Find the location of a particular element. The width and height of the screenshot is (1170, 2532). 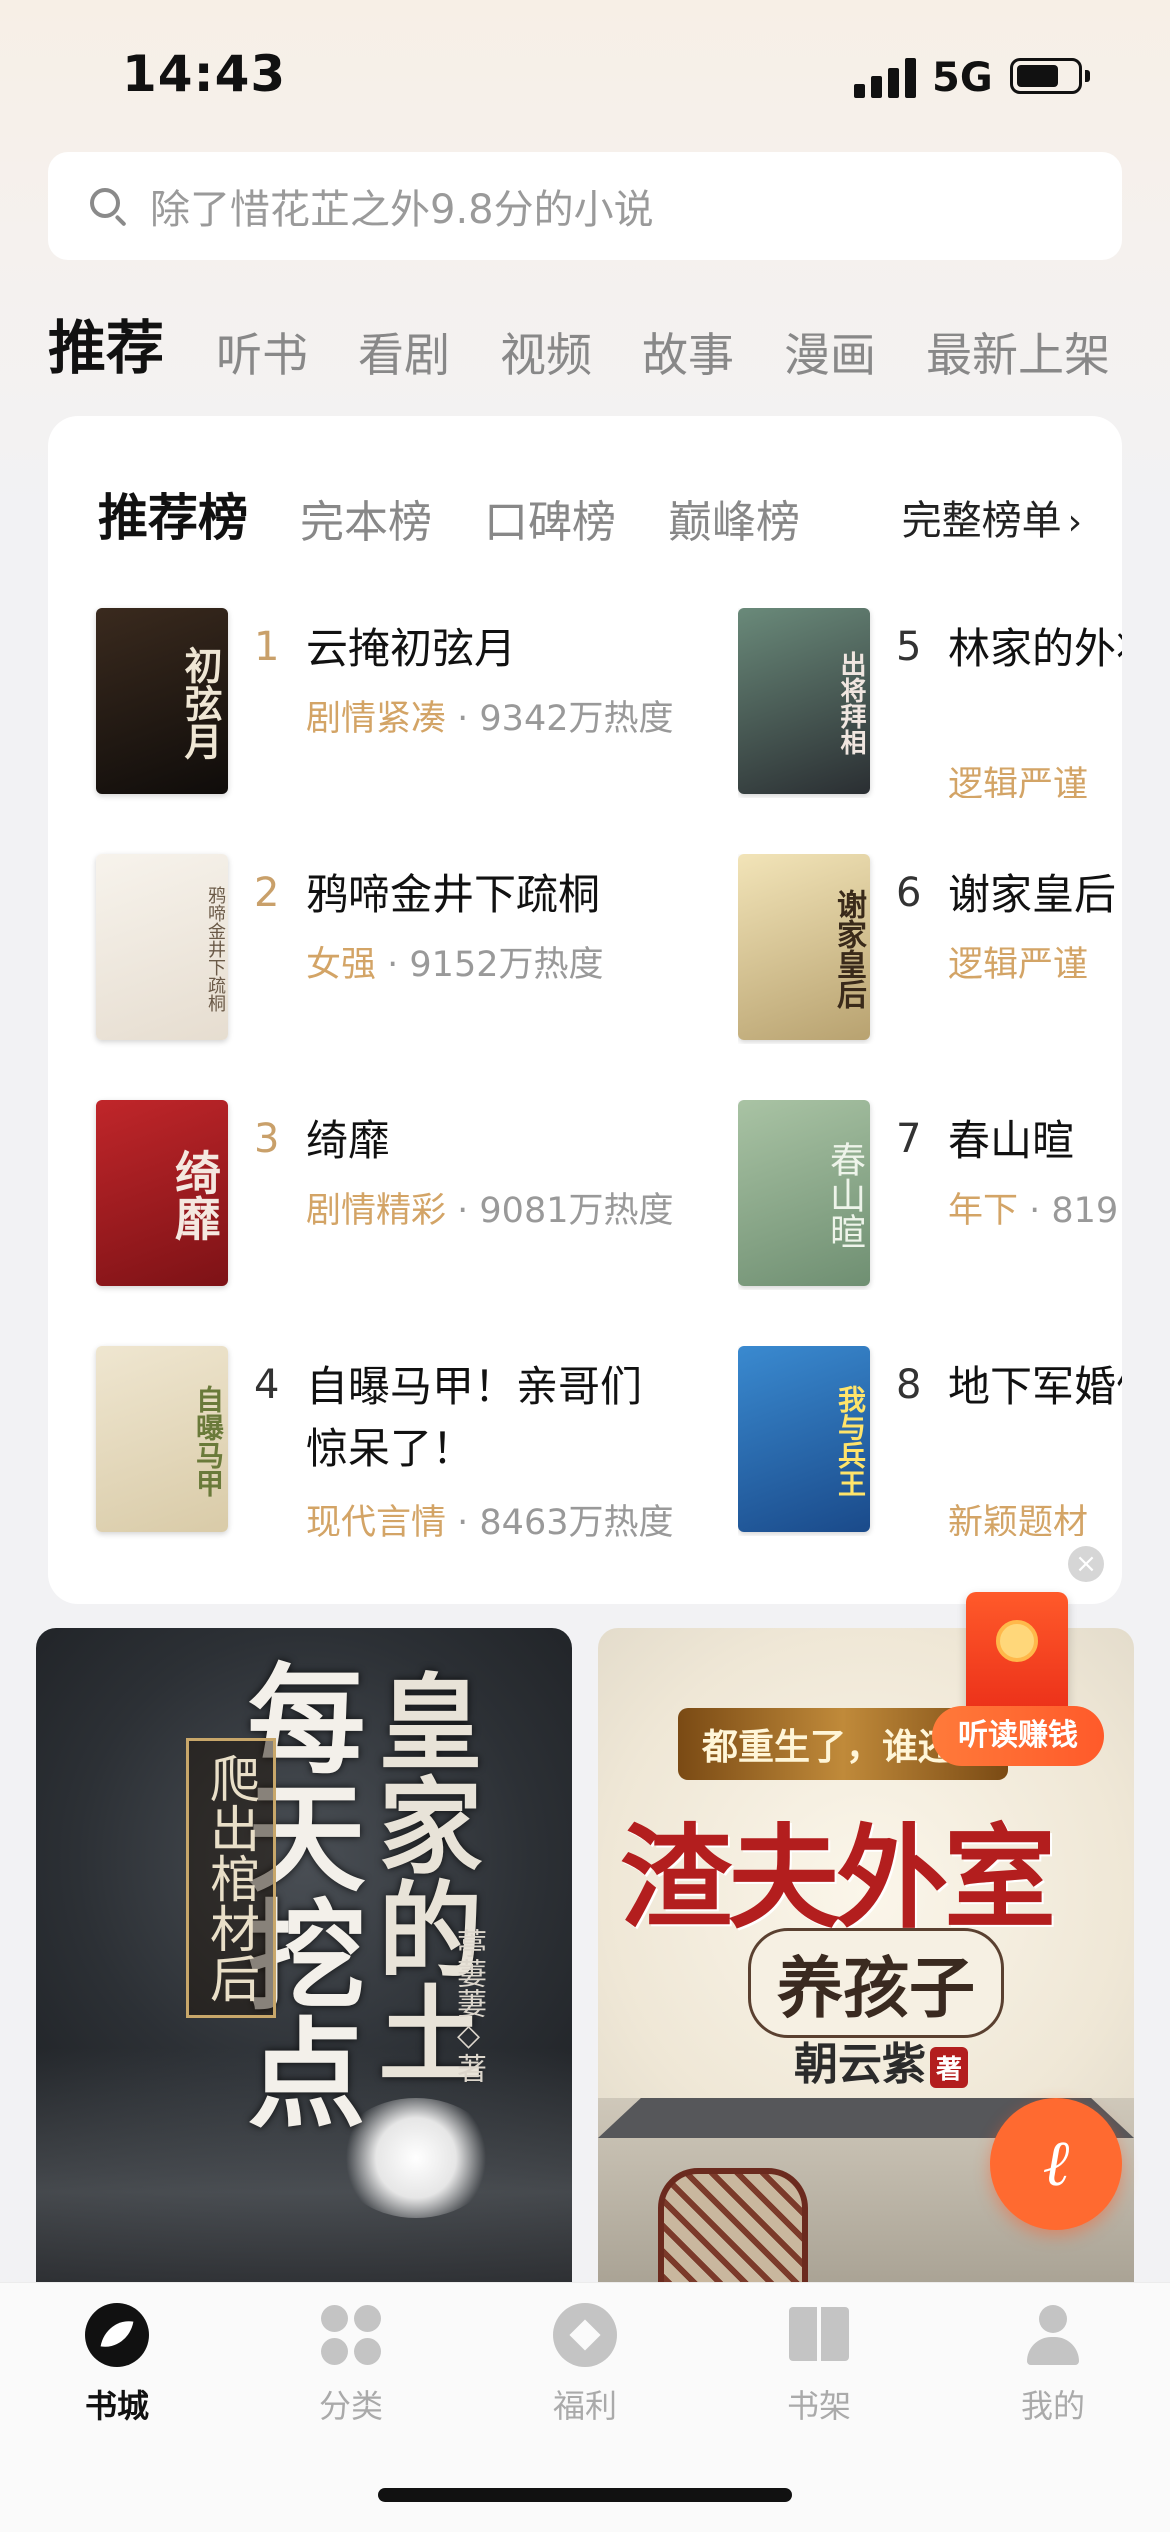

book-title: 春山暄 is located at coordinates (1011, 1140).